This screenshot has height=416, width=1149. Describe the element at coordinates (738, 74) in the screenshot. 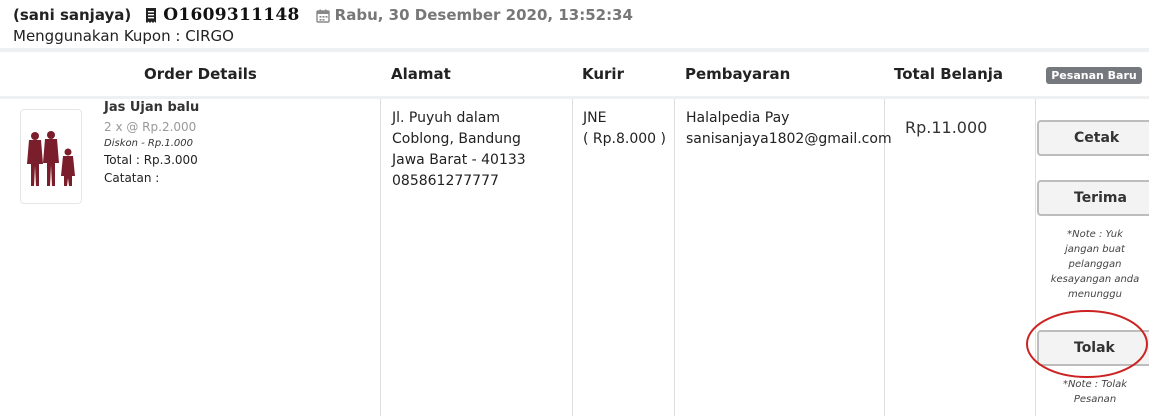

I see `header-pembayaran: Pembayaran` at that location.